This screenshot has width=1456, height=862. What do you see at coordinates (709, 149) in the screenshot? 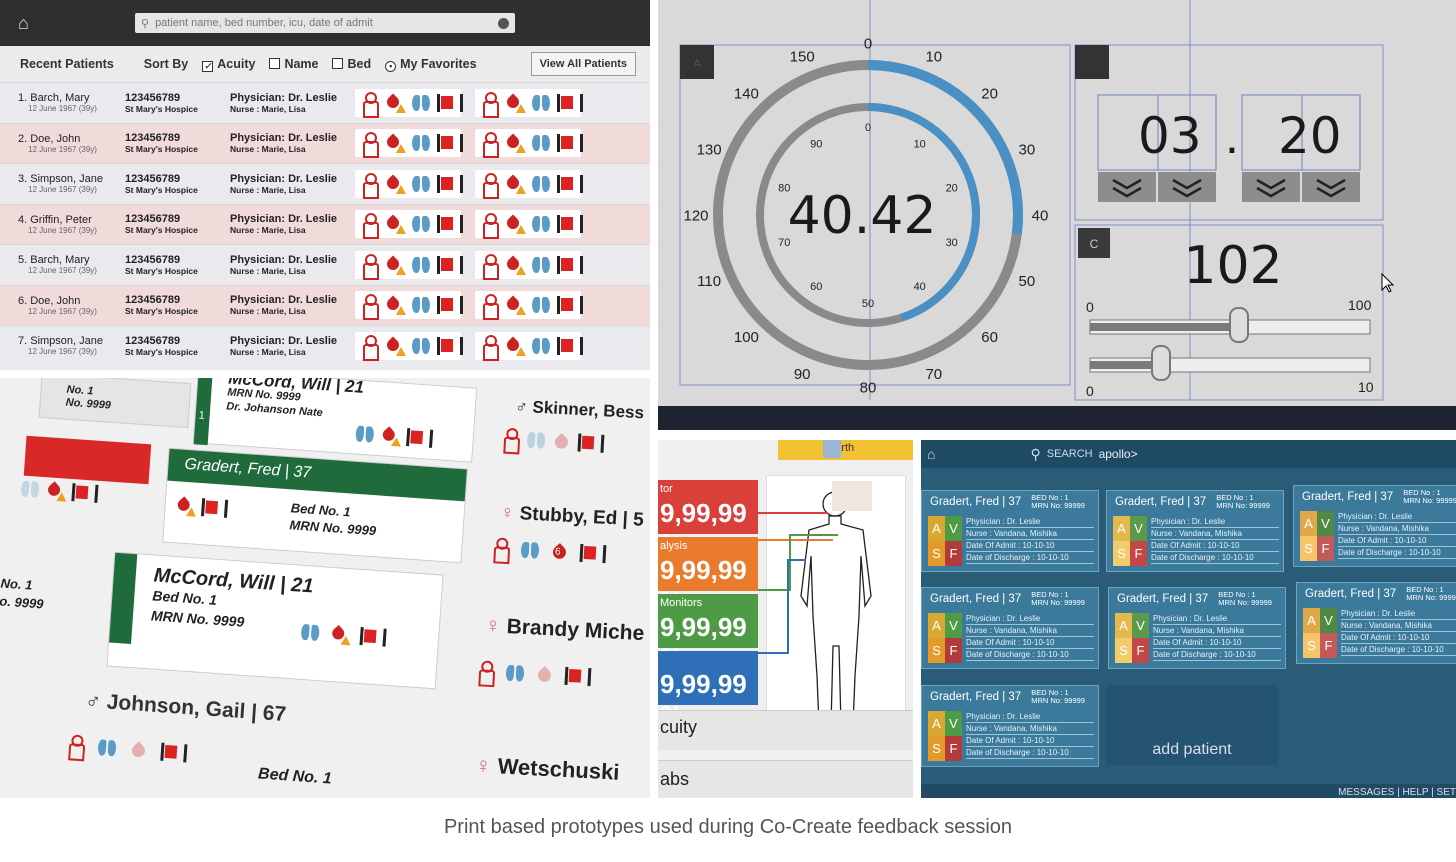
I see `outer-tick-label: 130` at bounding box center [709, 149].